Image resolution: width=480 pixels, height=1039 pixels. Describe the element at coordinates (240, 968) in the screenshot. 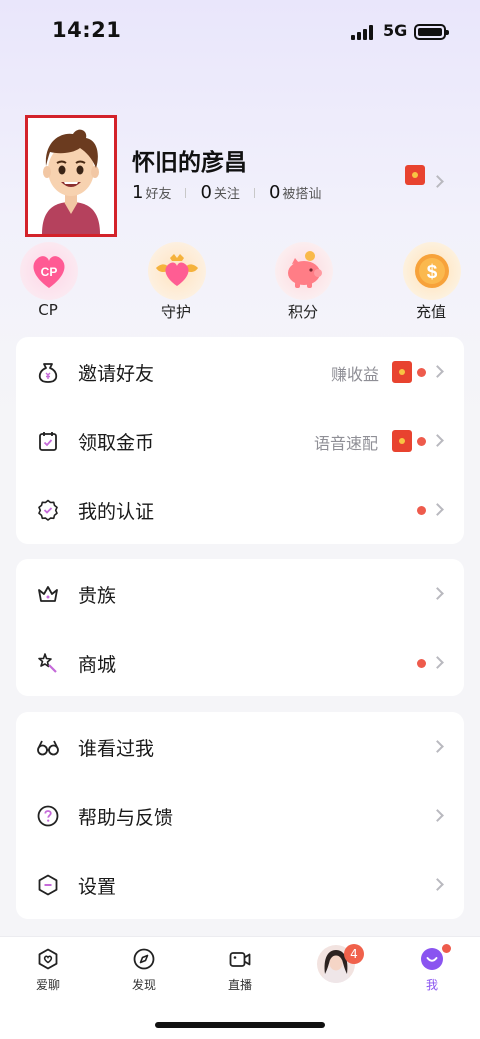

I see `tab-live: 直播` at that location.